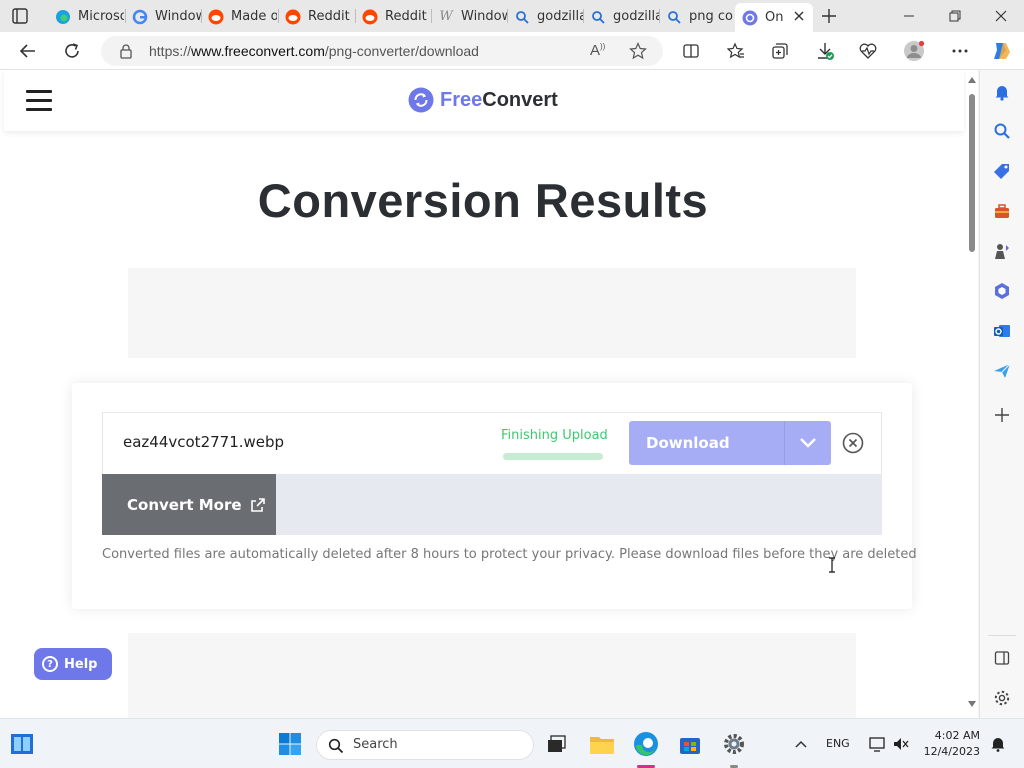 The width and height of the screenshot is (1024, 768). I want to click on wiki-icon: W, so click(446, 16).